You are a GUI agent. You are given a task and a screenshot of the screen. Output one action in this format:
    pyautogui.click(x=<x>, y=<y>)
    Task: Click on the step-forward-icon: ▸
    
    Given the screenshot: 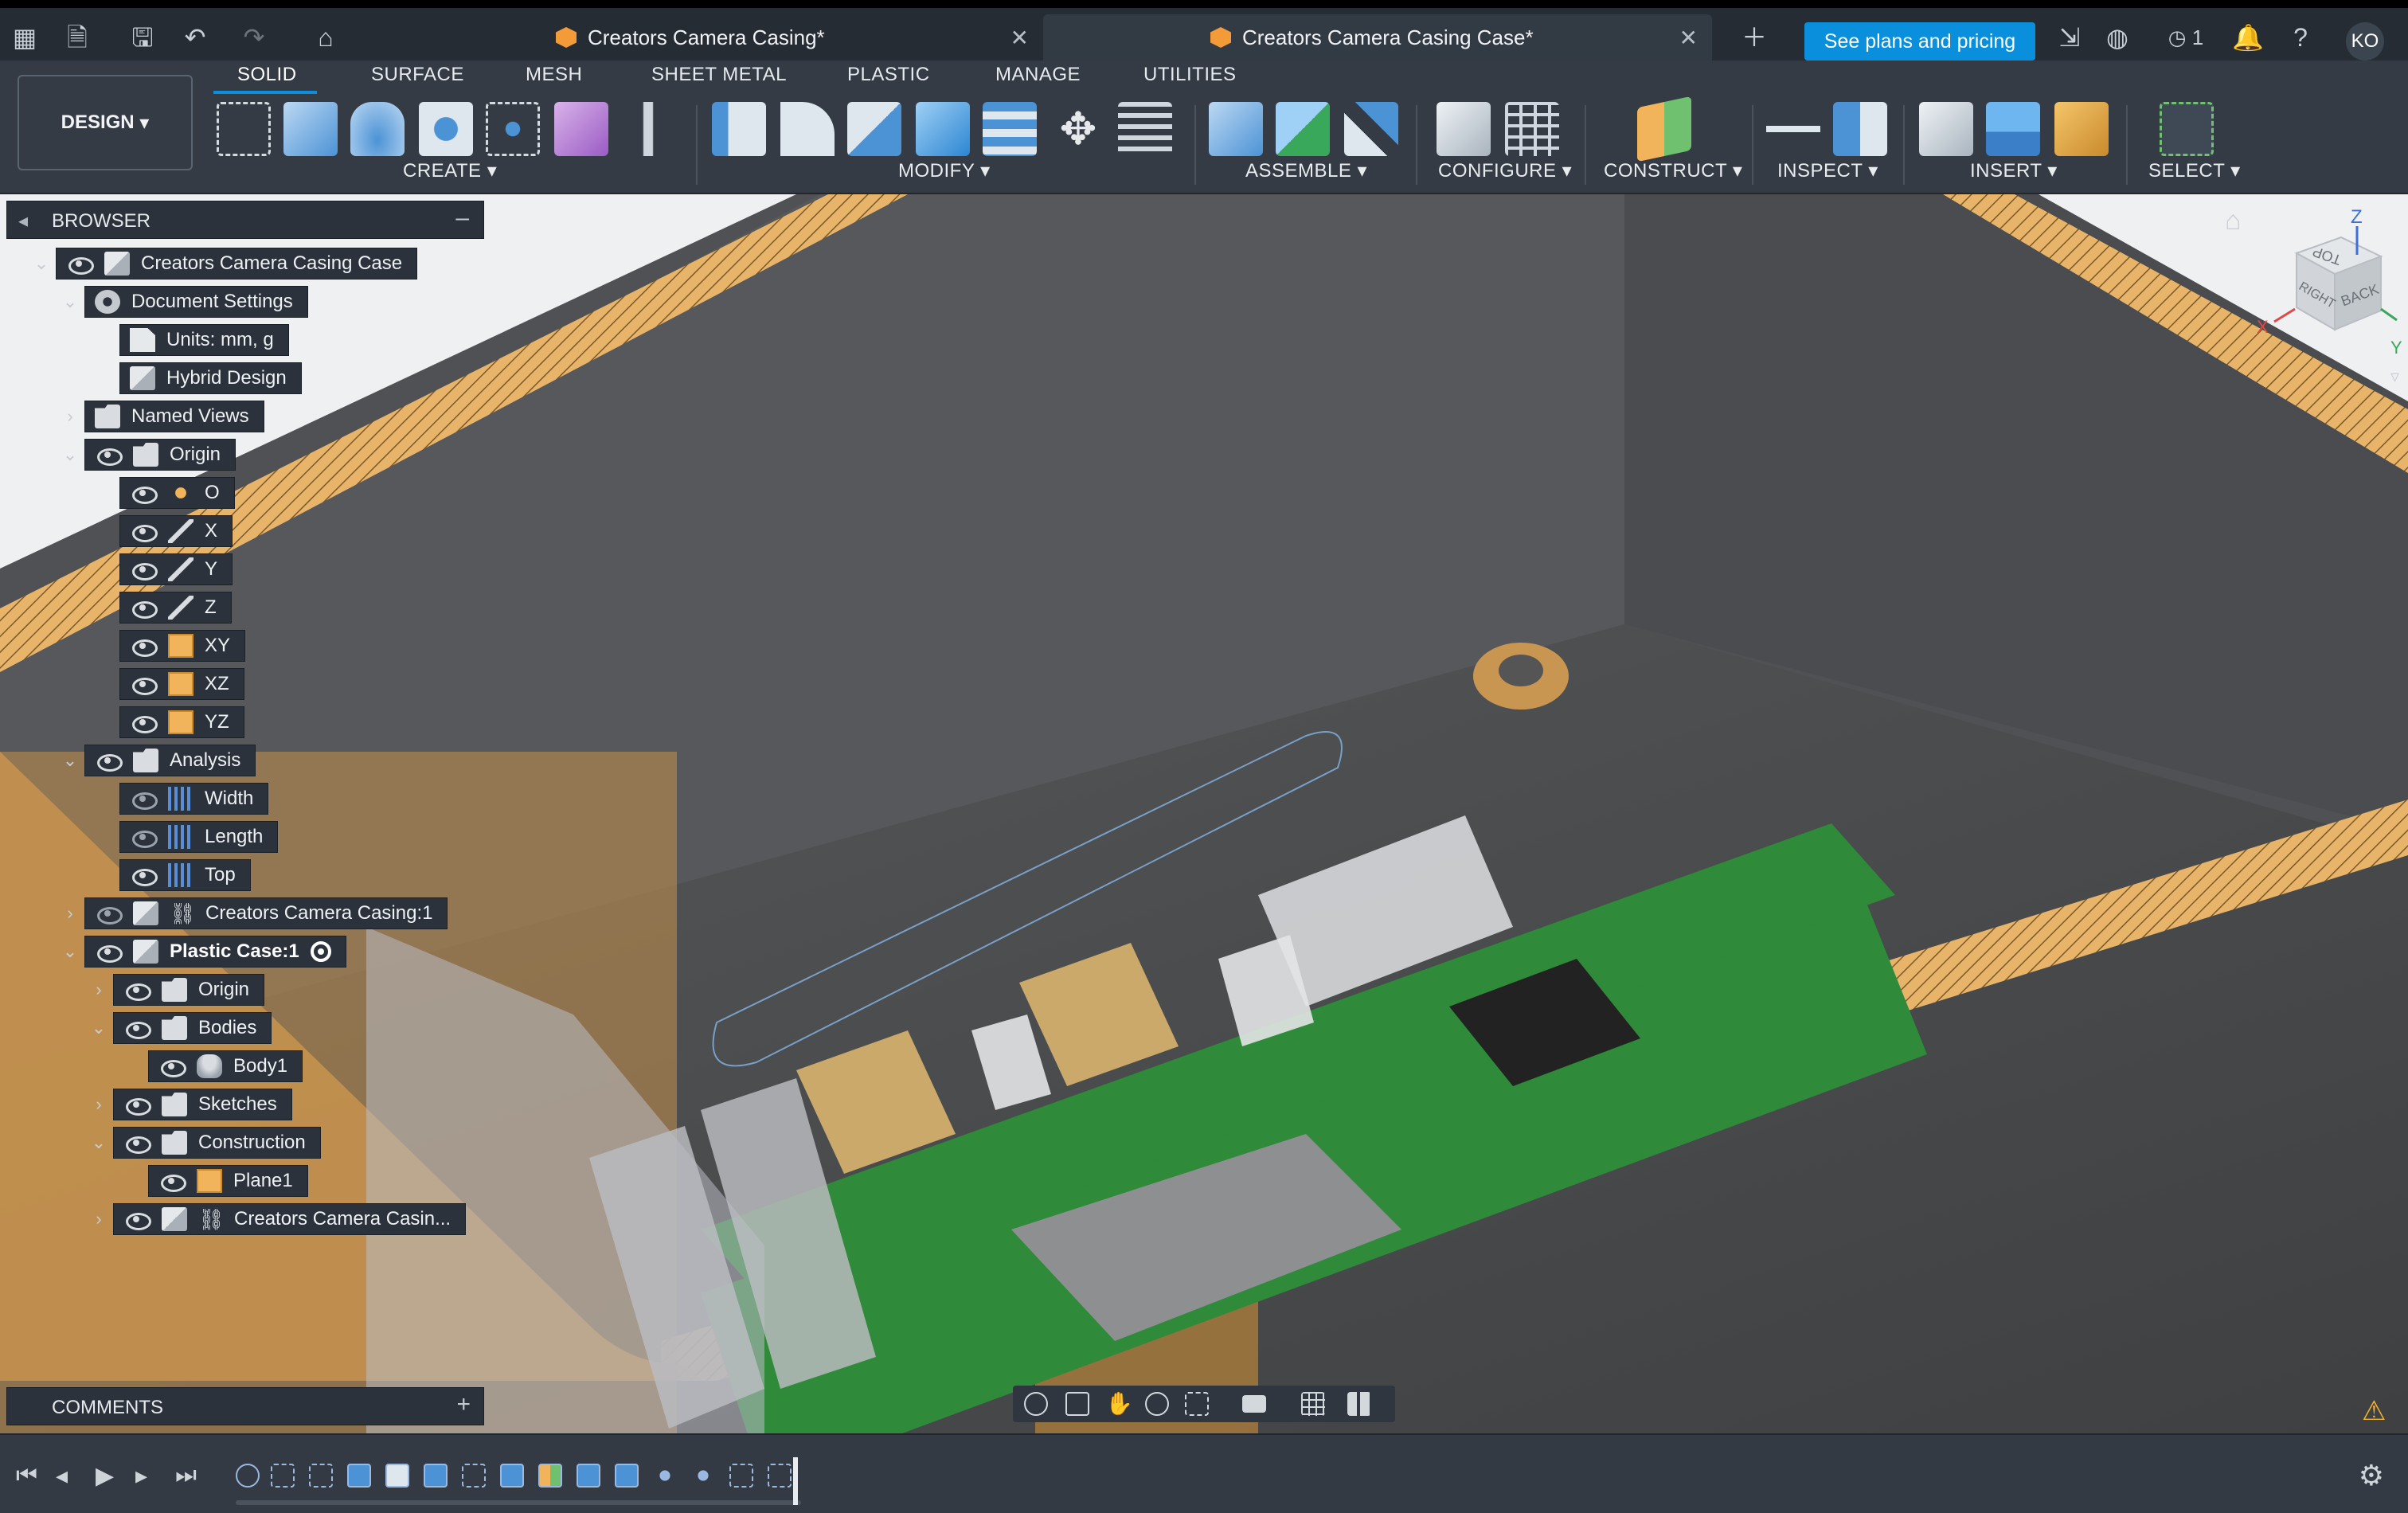 What is the action you would take?
    pyautogui.click(x=141, y=1476)
    